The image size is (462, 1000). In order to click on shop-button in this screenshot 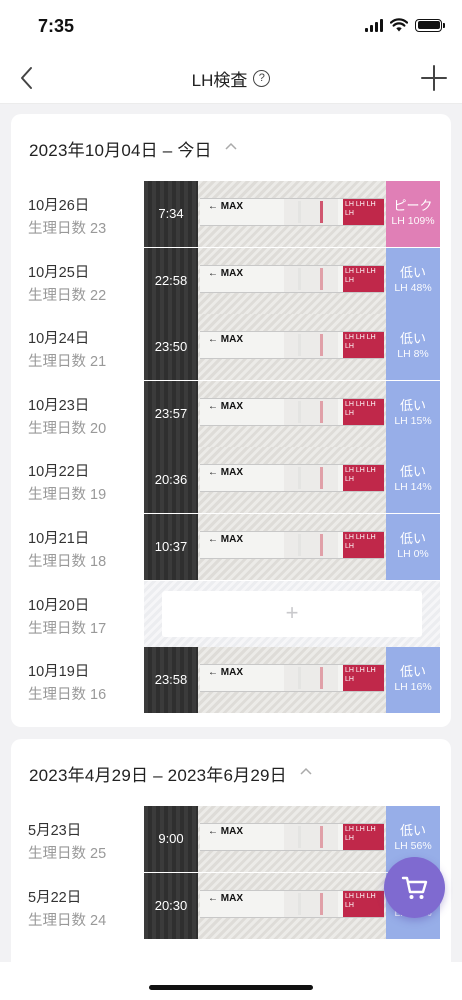, I will do `click(414, 887)`.